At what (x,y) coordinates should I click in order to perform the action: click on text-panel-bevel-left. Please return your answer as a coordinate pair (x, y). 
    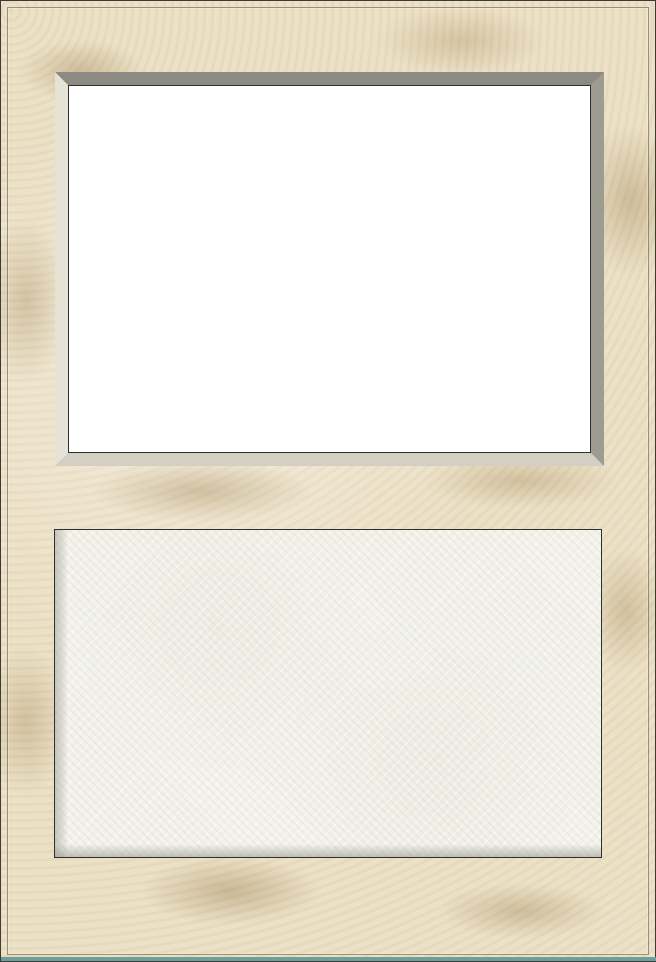
    Looking at the image, I should click on (61, 693).